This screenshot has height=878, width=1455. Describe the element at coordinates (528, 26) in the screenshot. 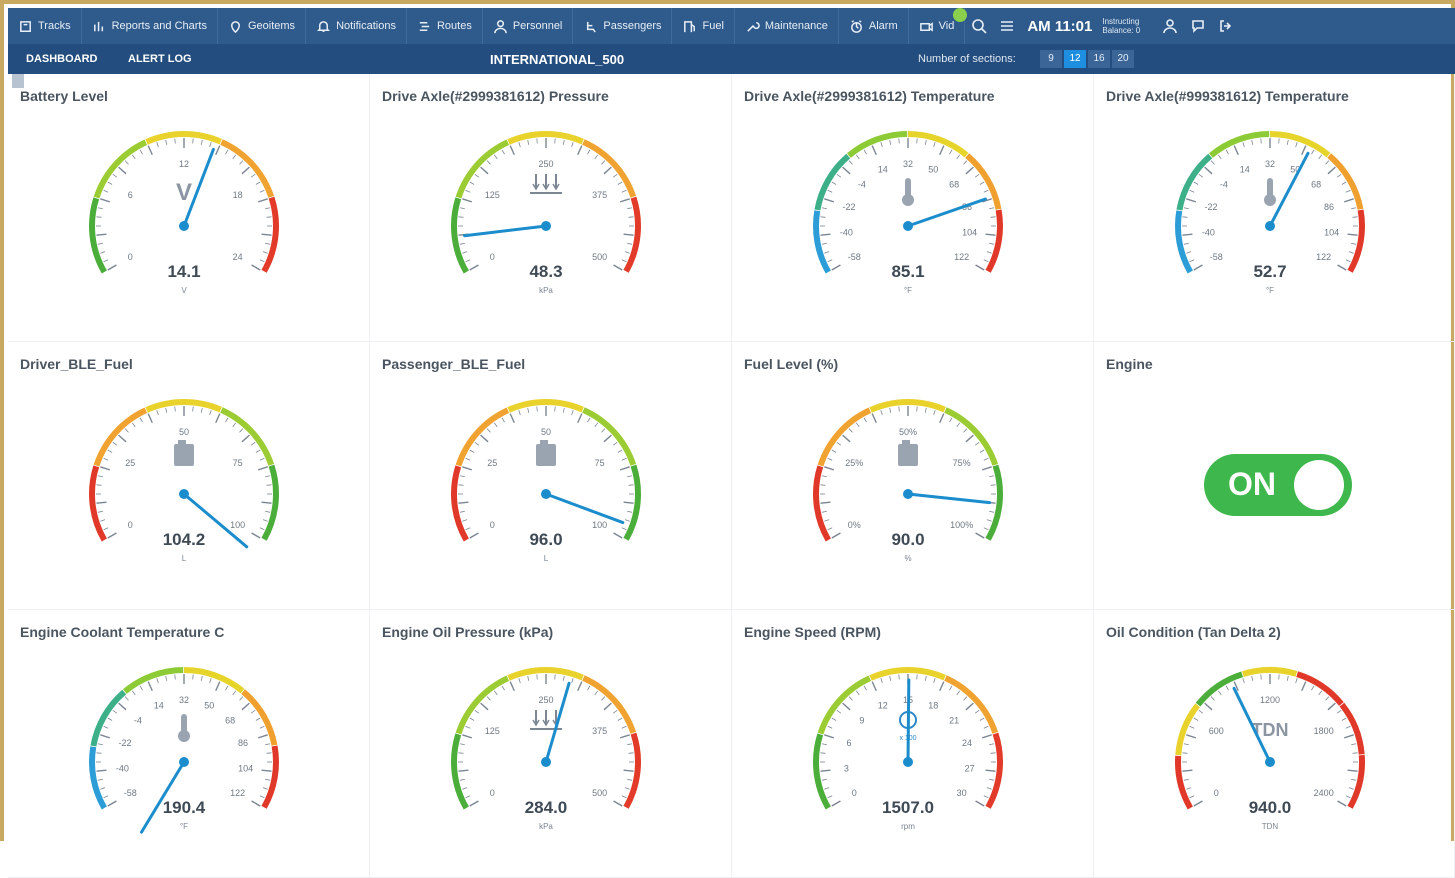

I see `nav-item-personnel: Personnel` at that location.